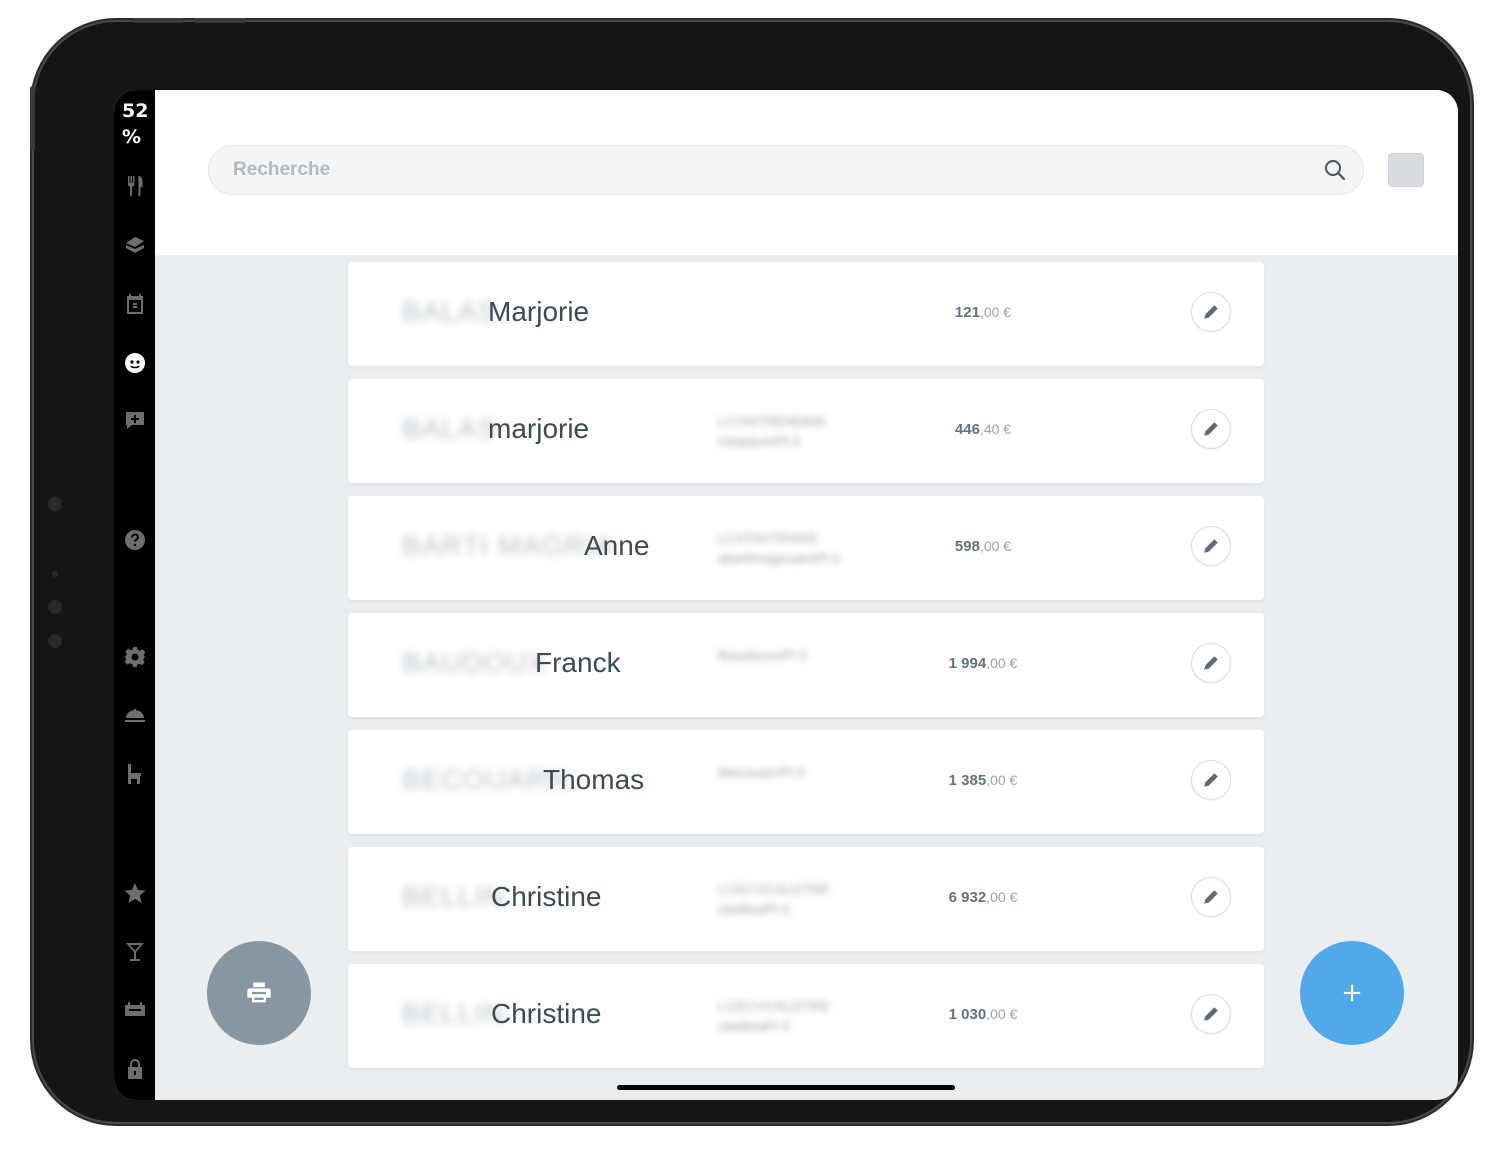 This screenshot has width=1504, height=1151. Describe the element at coordinates (508, 545) in the screenshot. I see `customer-lastname: BARTI MAGRIA` at that location.